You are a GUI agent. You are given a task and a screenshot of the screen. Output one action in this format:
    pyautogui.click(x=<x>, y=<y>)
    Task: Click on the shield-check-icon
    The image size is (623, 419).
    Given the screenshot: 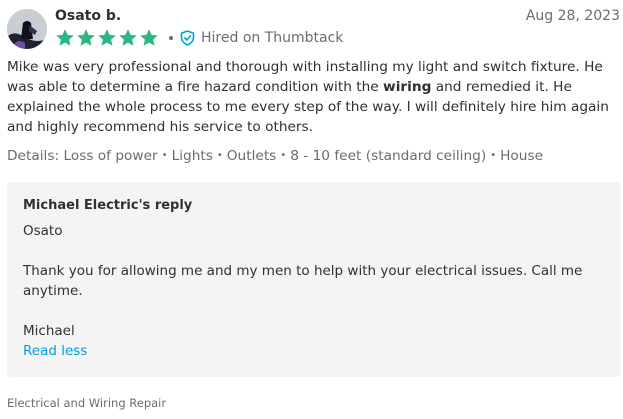 What is the action you would take?
    pyautogui.click(x=187, y=38)
    